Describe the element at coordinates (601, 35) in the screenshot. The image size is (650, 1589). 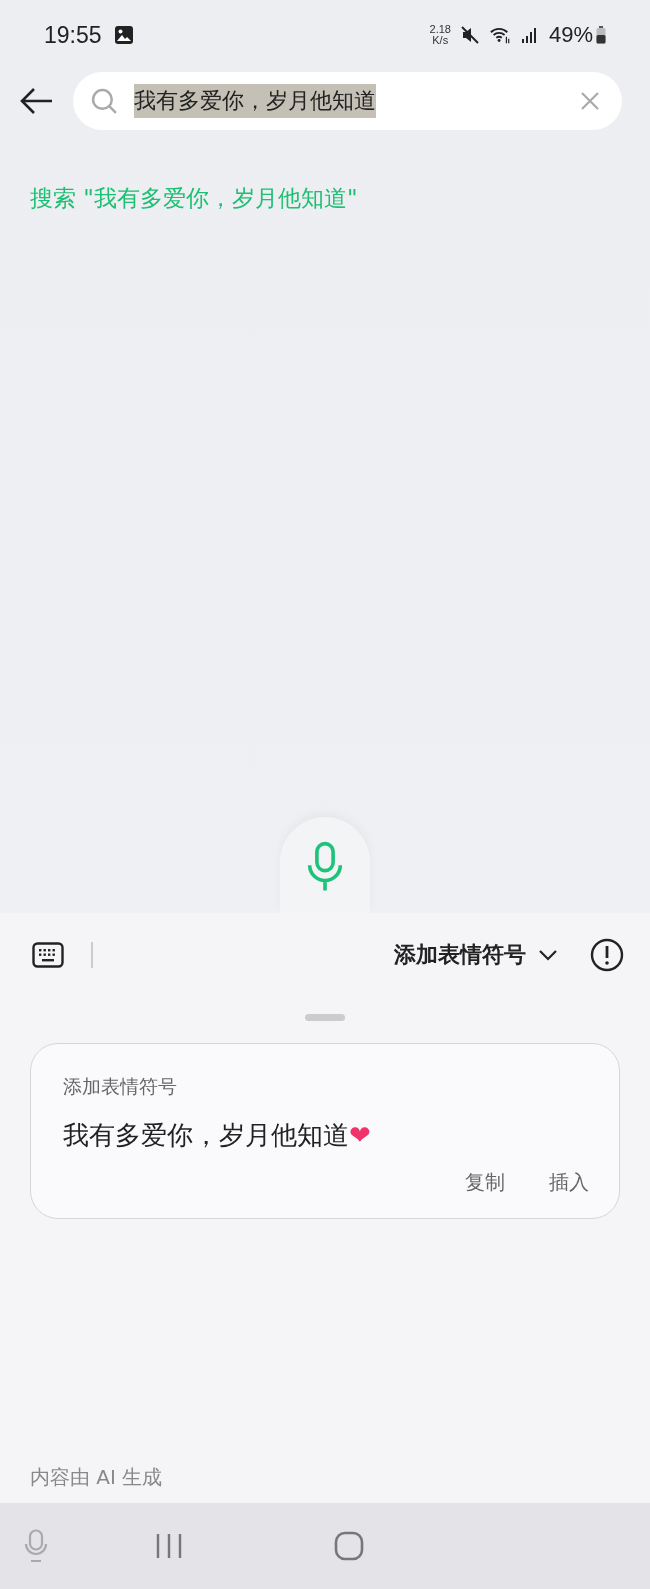
I see `battery-icon` at that location.